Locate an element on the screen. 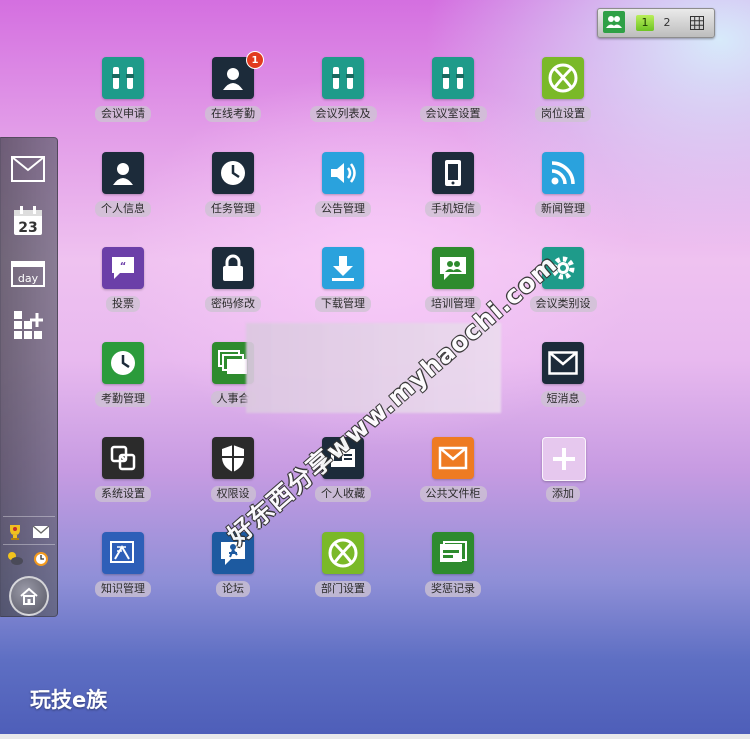  small-mail-icon is located at coordinates (41, 532).